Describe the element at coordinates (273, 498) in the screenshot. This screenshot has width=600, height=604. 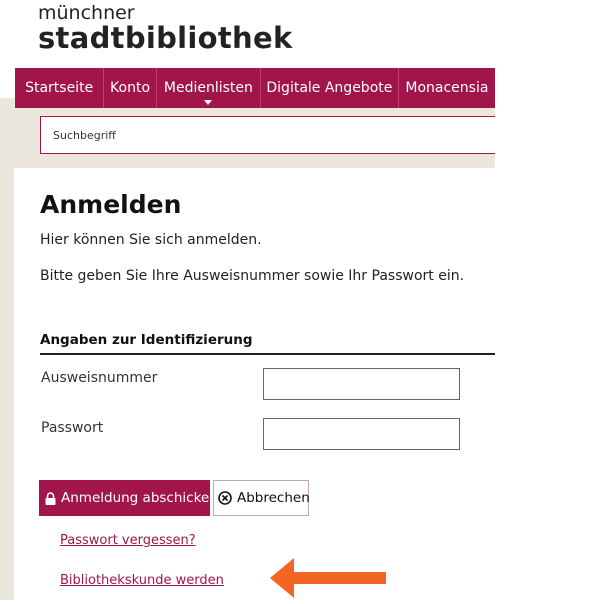
I see `cancel-label: Abbrechen` at that location.